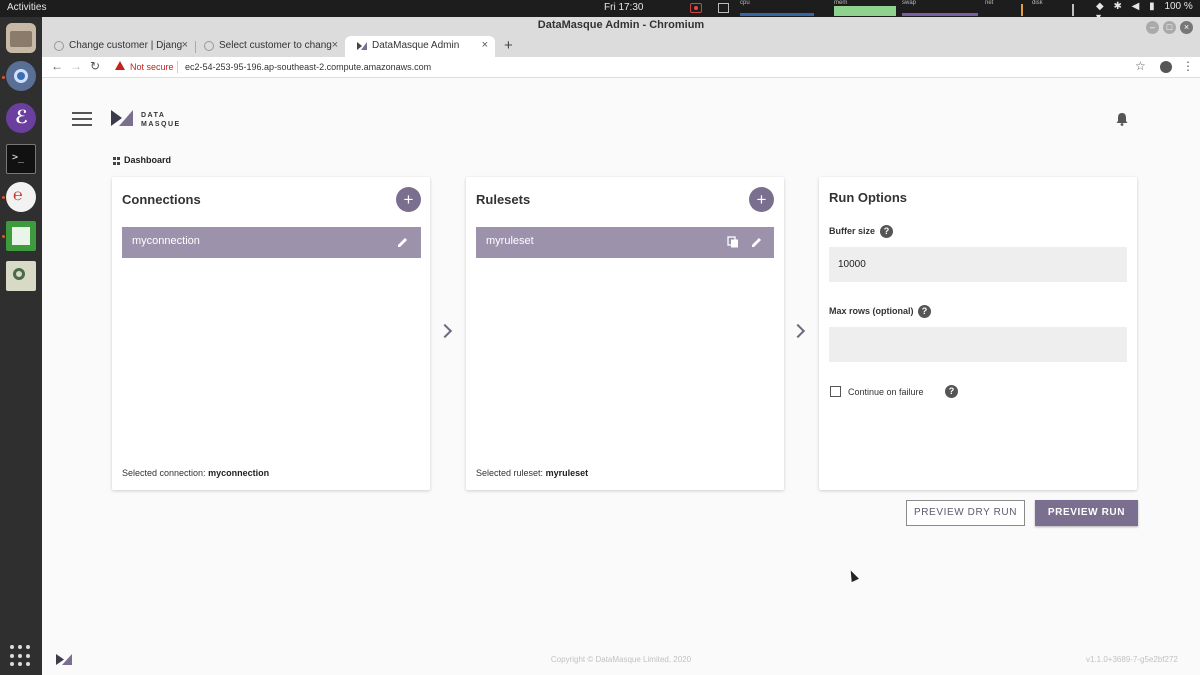 The image size is (1200, 675). Describe the element at coordinates (1152, 6) in the screenshot. I see `battery-icon: ▮` at that location.